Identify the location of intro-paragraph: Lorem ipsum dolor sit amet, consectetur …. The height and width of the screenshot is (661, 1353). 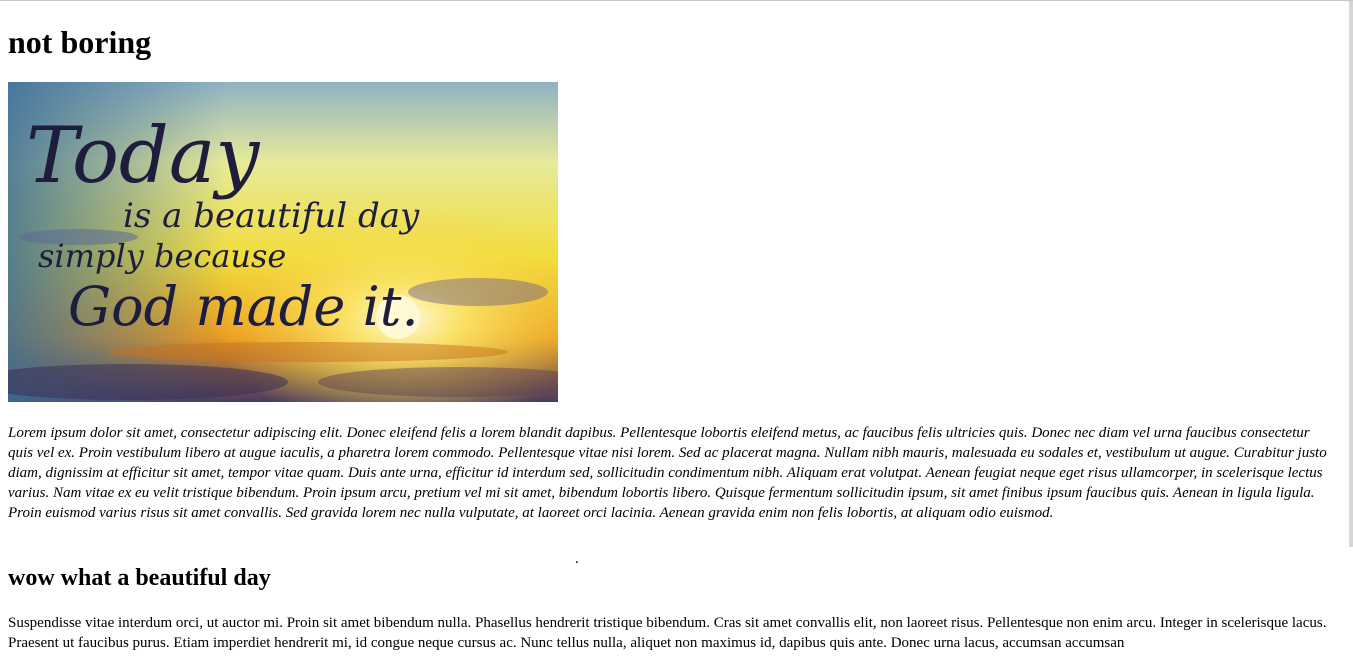
(667, 473).